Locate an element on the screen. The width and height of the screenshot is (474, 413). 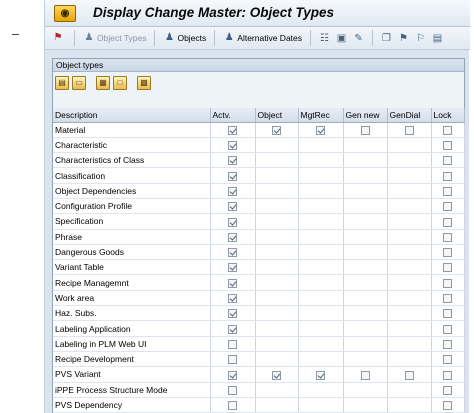
gendial-cell is located at coordinates (409, 328).